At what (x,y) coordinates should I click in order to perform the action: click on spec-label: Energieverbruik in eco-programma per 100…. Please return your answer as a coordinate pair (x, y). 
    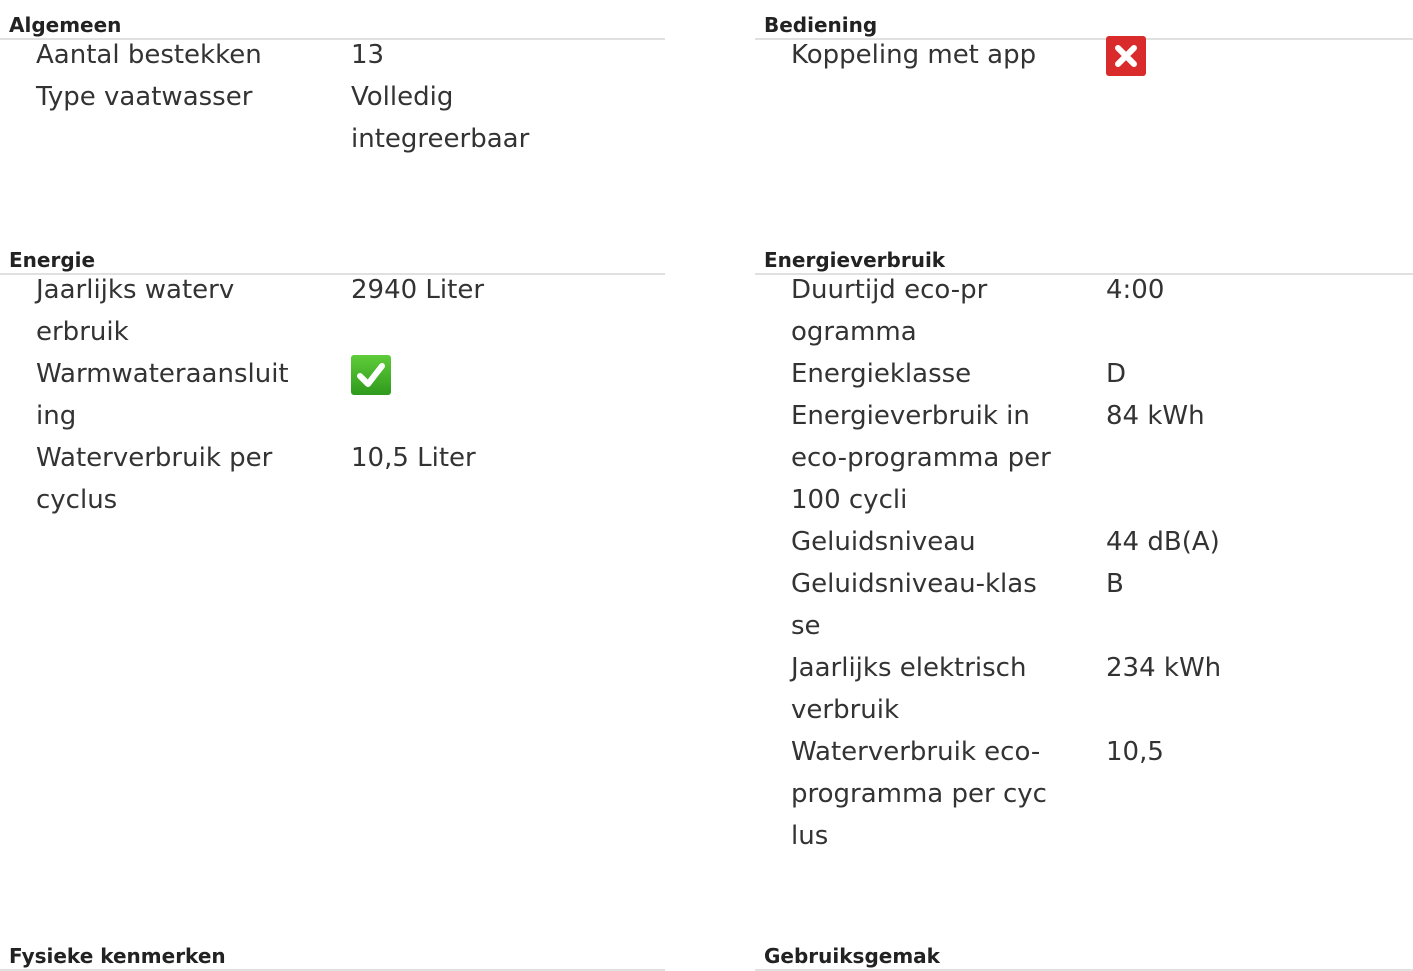
    Looking at the image, I should click on (921, 458).